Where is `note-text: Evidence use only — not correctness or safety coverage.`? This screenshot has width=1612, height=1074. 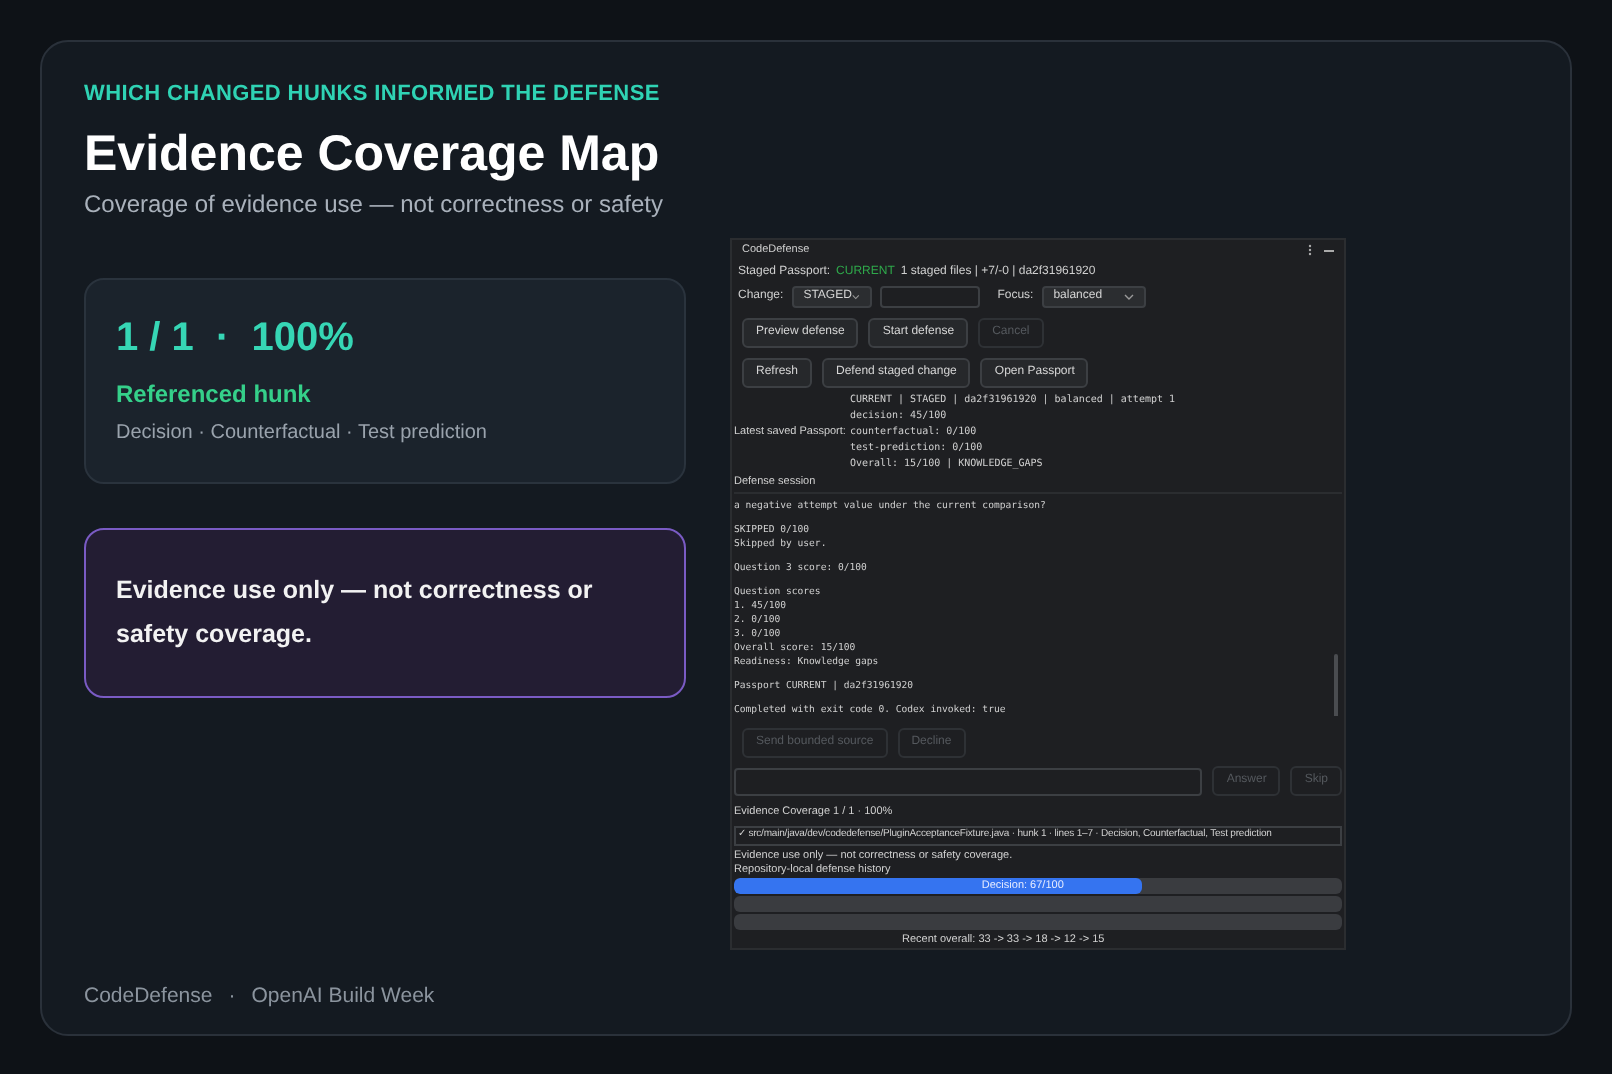
note-text: Evidence use only — not correctness or safety coverage. is located at coordinates (355, 613).